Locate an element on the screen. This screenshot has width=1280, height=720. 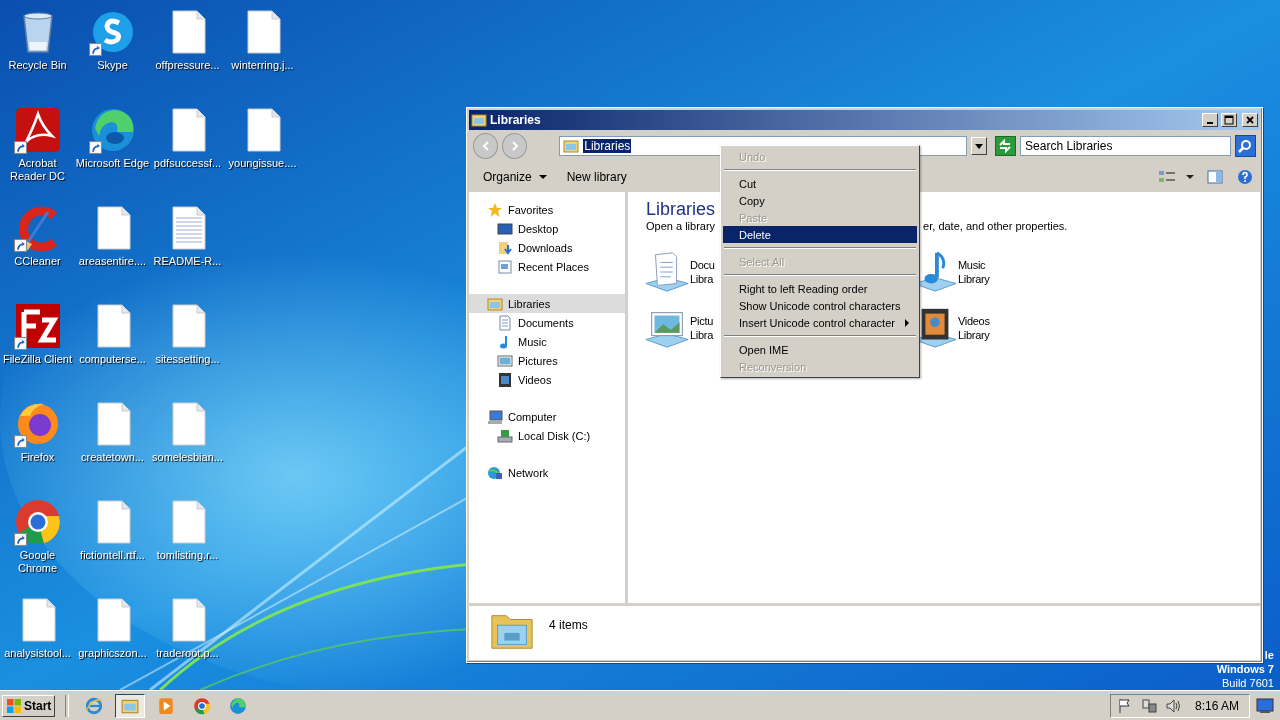
nav-item: Downloads is located at coordinates (547, 247).